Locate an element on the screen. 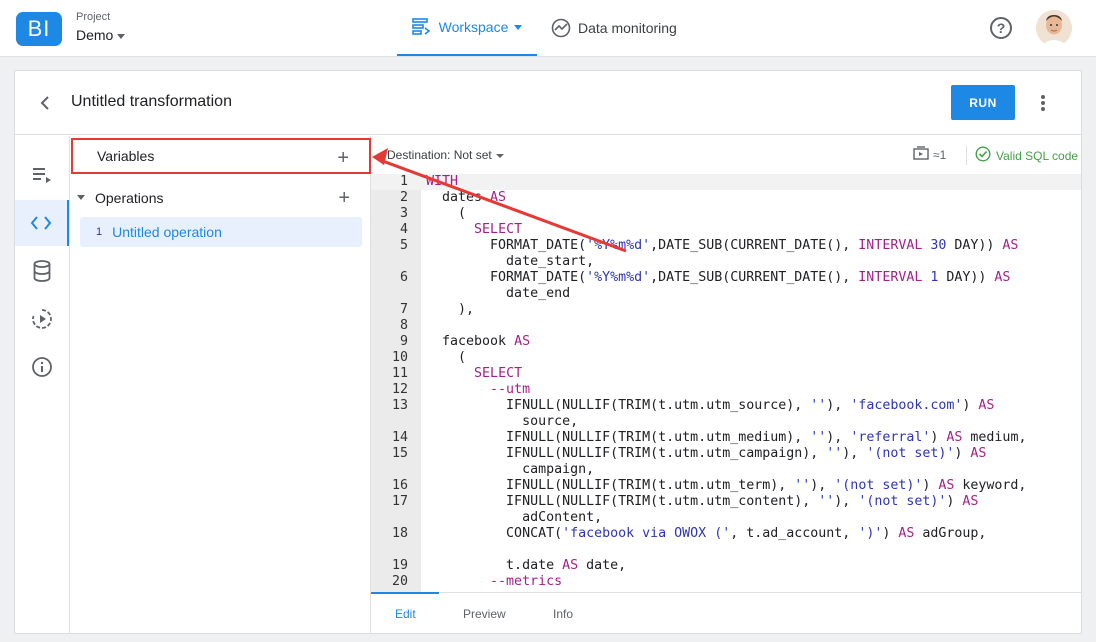 The width and height of the screenshot is (1096, 642). code-line: 9 facebook AS is located at coordinates (726, 342).